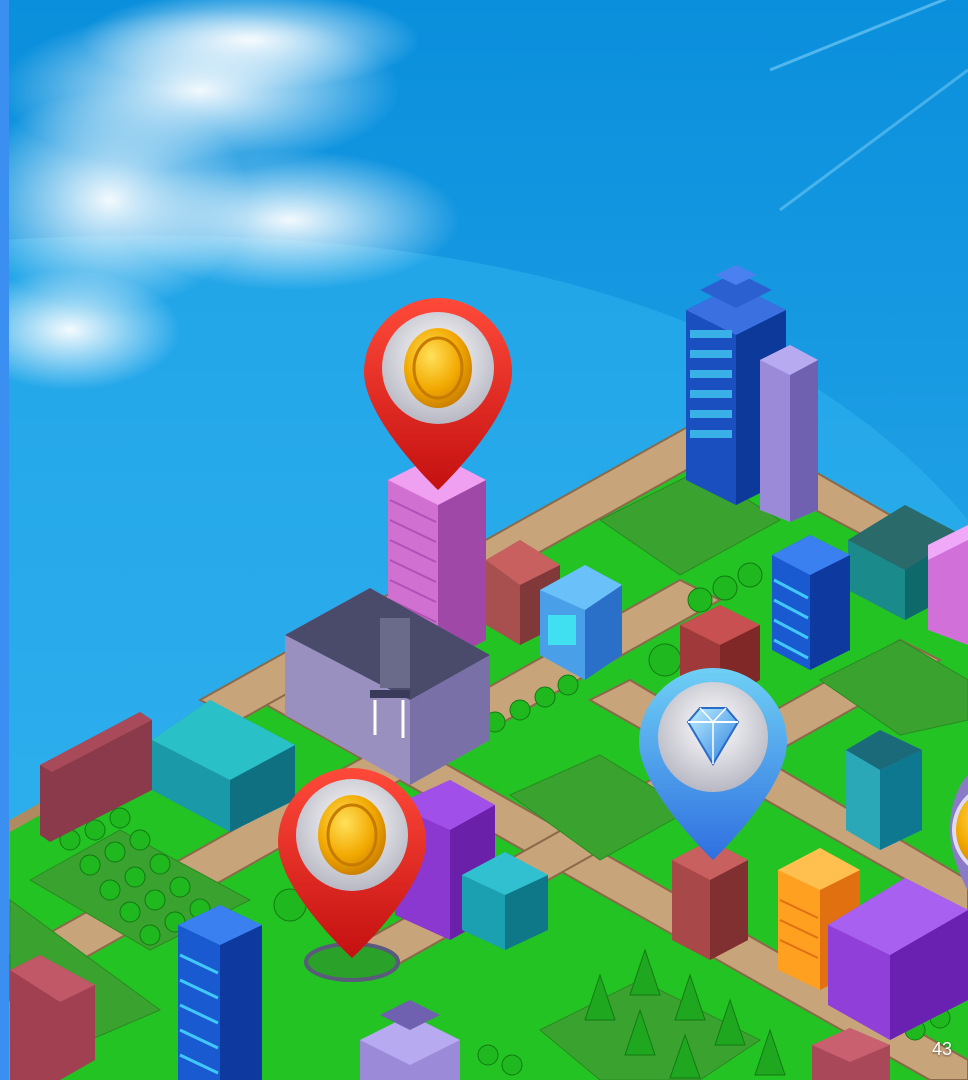  What do you see at coordinates (710, 900) in the screenshot?
I see `maroon-small-building` at bounding box center [710, 900].